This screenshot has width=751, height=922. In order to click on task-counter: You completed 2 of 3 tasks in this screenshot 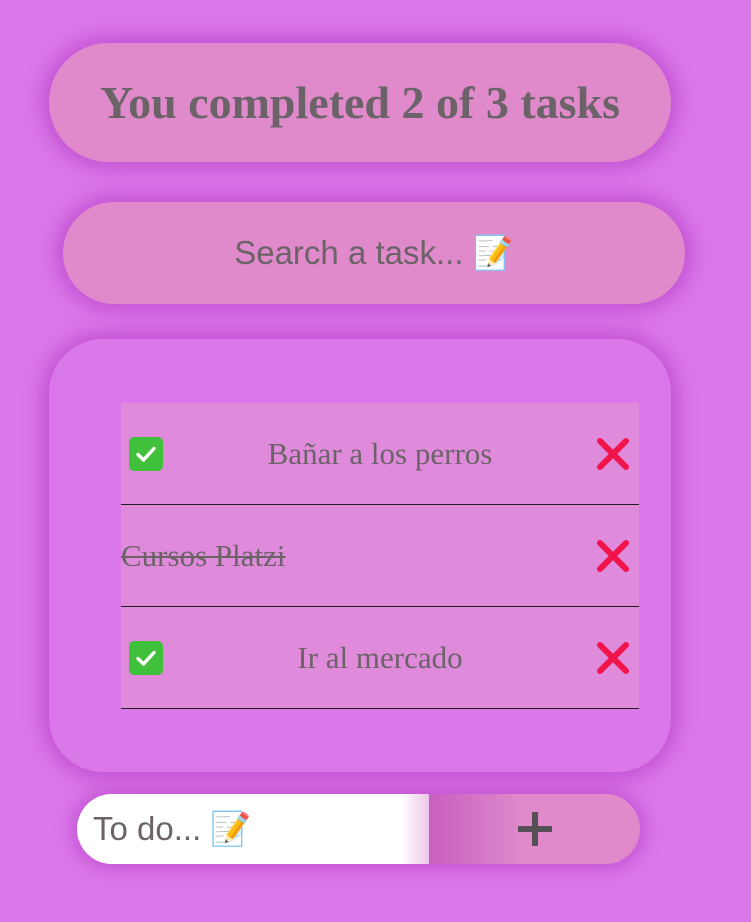, I will do `click(360, 102)`.